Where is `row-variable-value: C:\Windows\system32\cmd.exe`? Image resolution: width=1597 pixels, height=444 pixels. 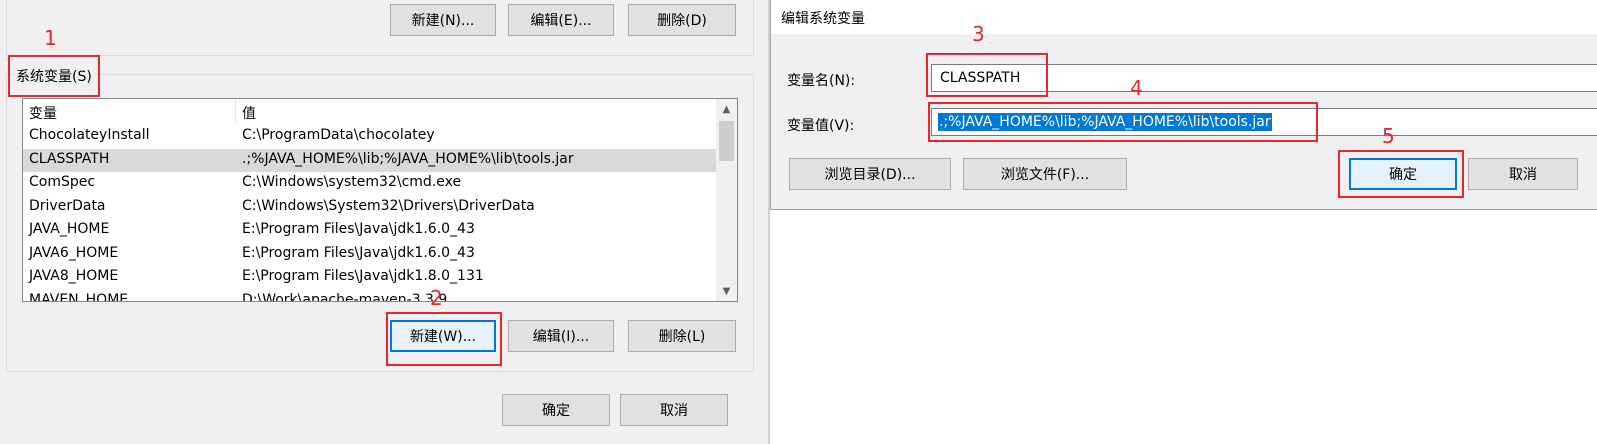
row-variable-value: C:\Windows\system32\cmd.exe is located at coordinates (352, 182).